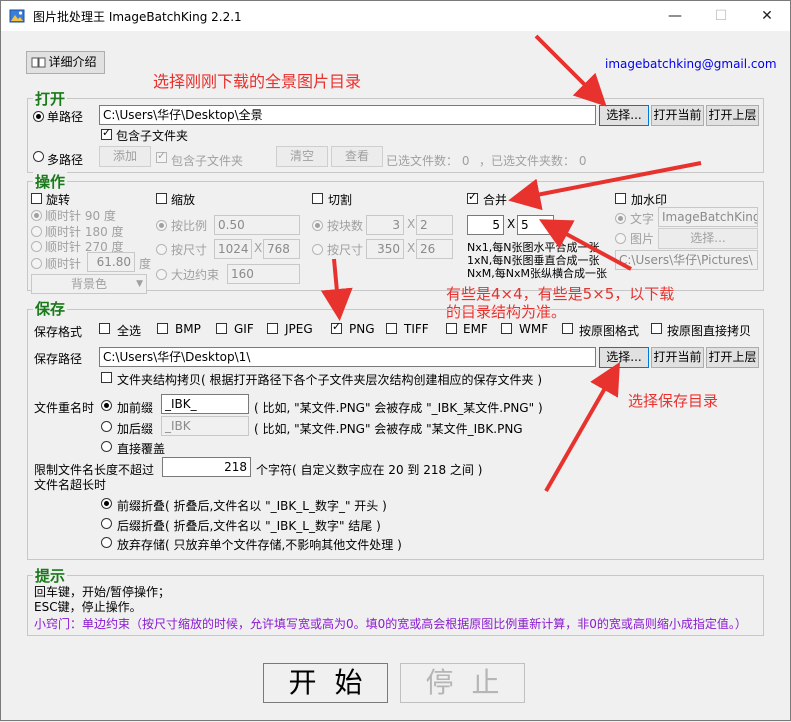 The image size is (791, 722). I want to click on format-jpeg-checkbox, so click(272, 328).